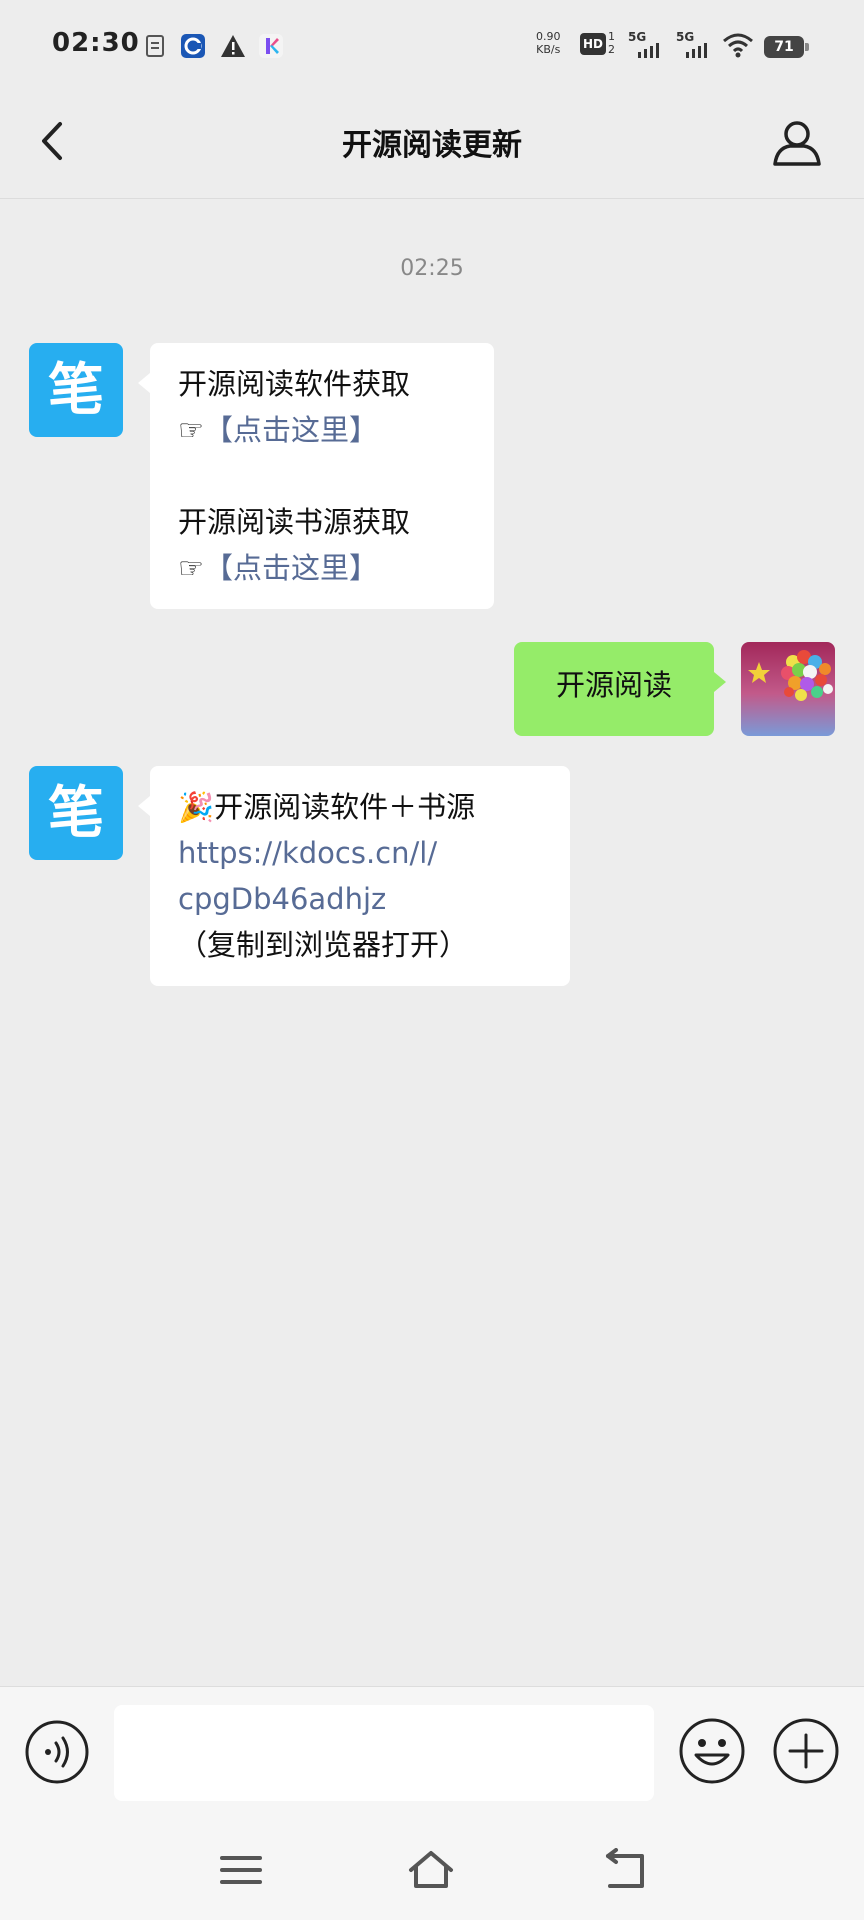  I want to click on home-icon, so click(431, 1870).